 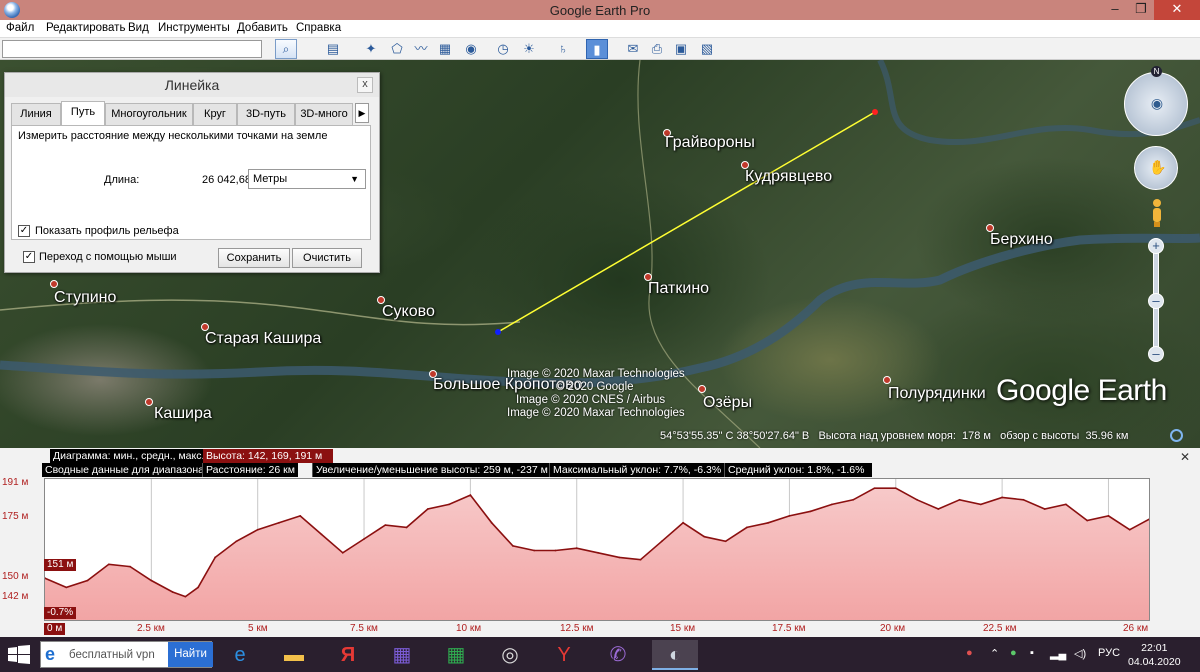 What do you see at coordinates (294, 655) in the screenshot?
I see `file-explorer-icon: ▬` at bounding box center [294, 655].